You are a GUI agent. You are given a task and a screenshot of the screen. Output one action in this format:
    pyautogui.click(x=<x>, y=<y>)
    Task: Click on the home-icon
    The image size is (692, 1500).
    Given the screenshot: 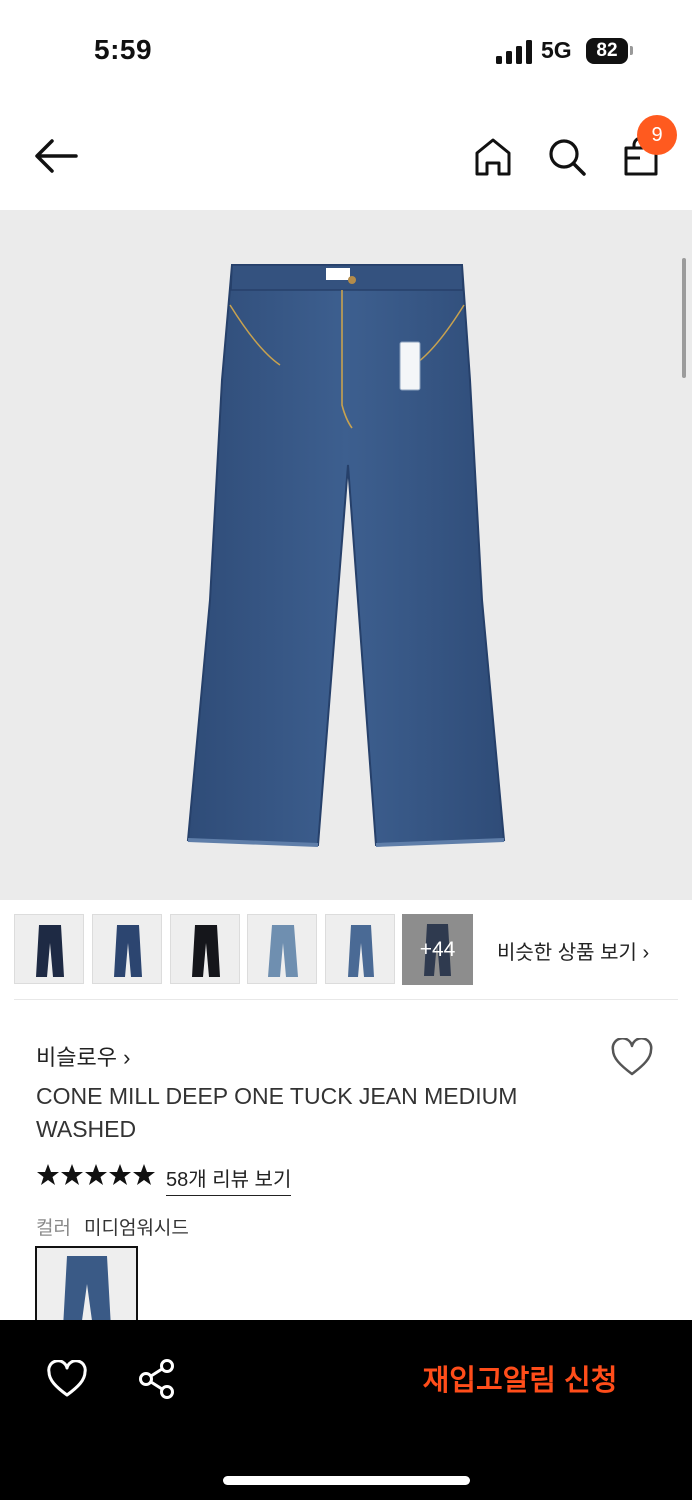 What is the action you would take?
    pyautogui.click(x=493, y=157)
    